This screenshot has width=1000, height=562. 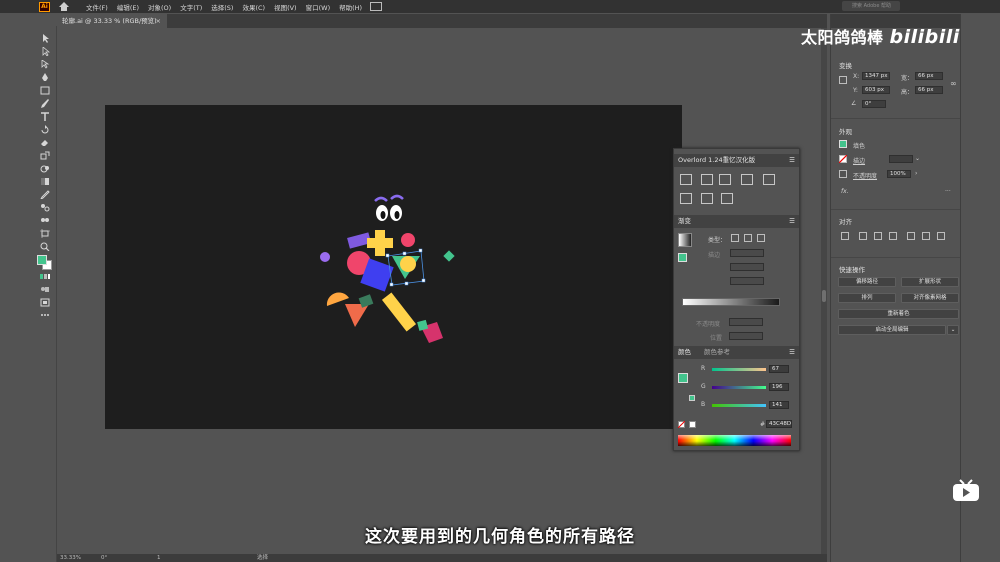 What do you see at coordinates (692, 424) in the screenshot?
I see `white-color-swatch` at bounding box center [692, 424].